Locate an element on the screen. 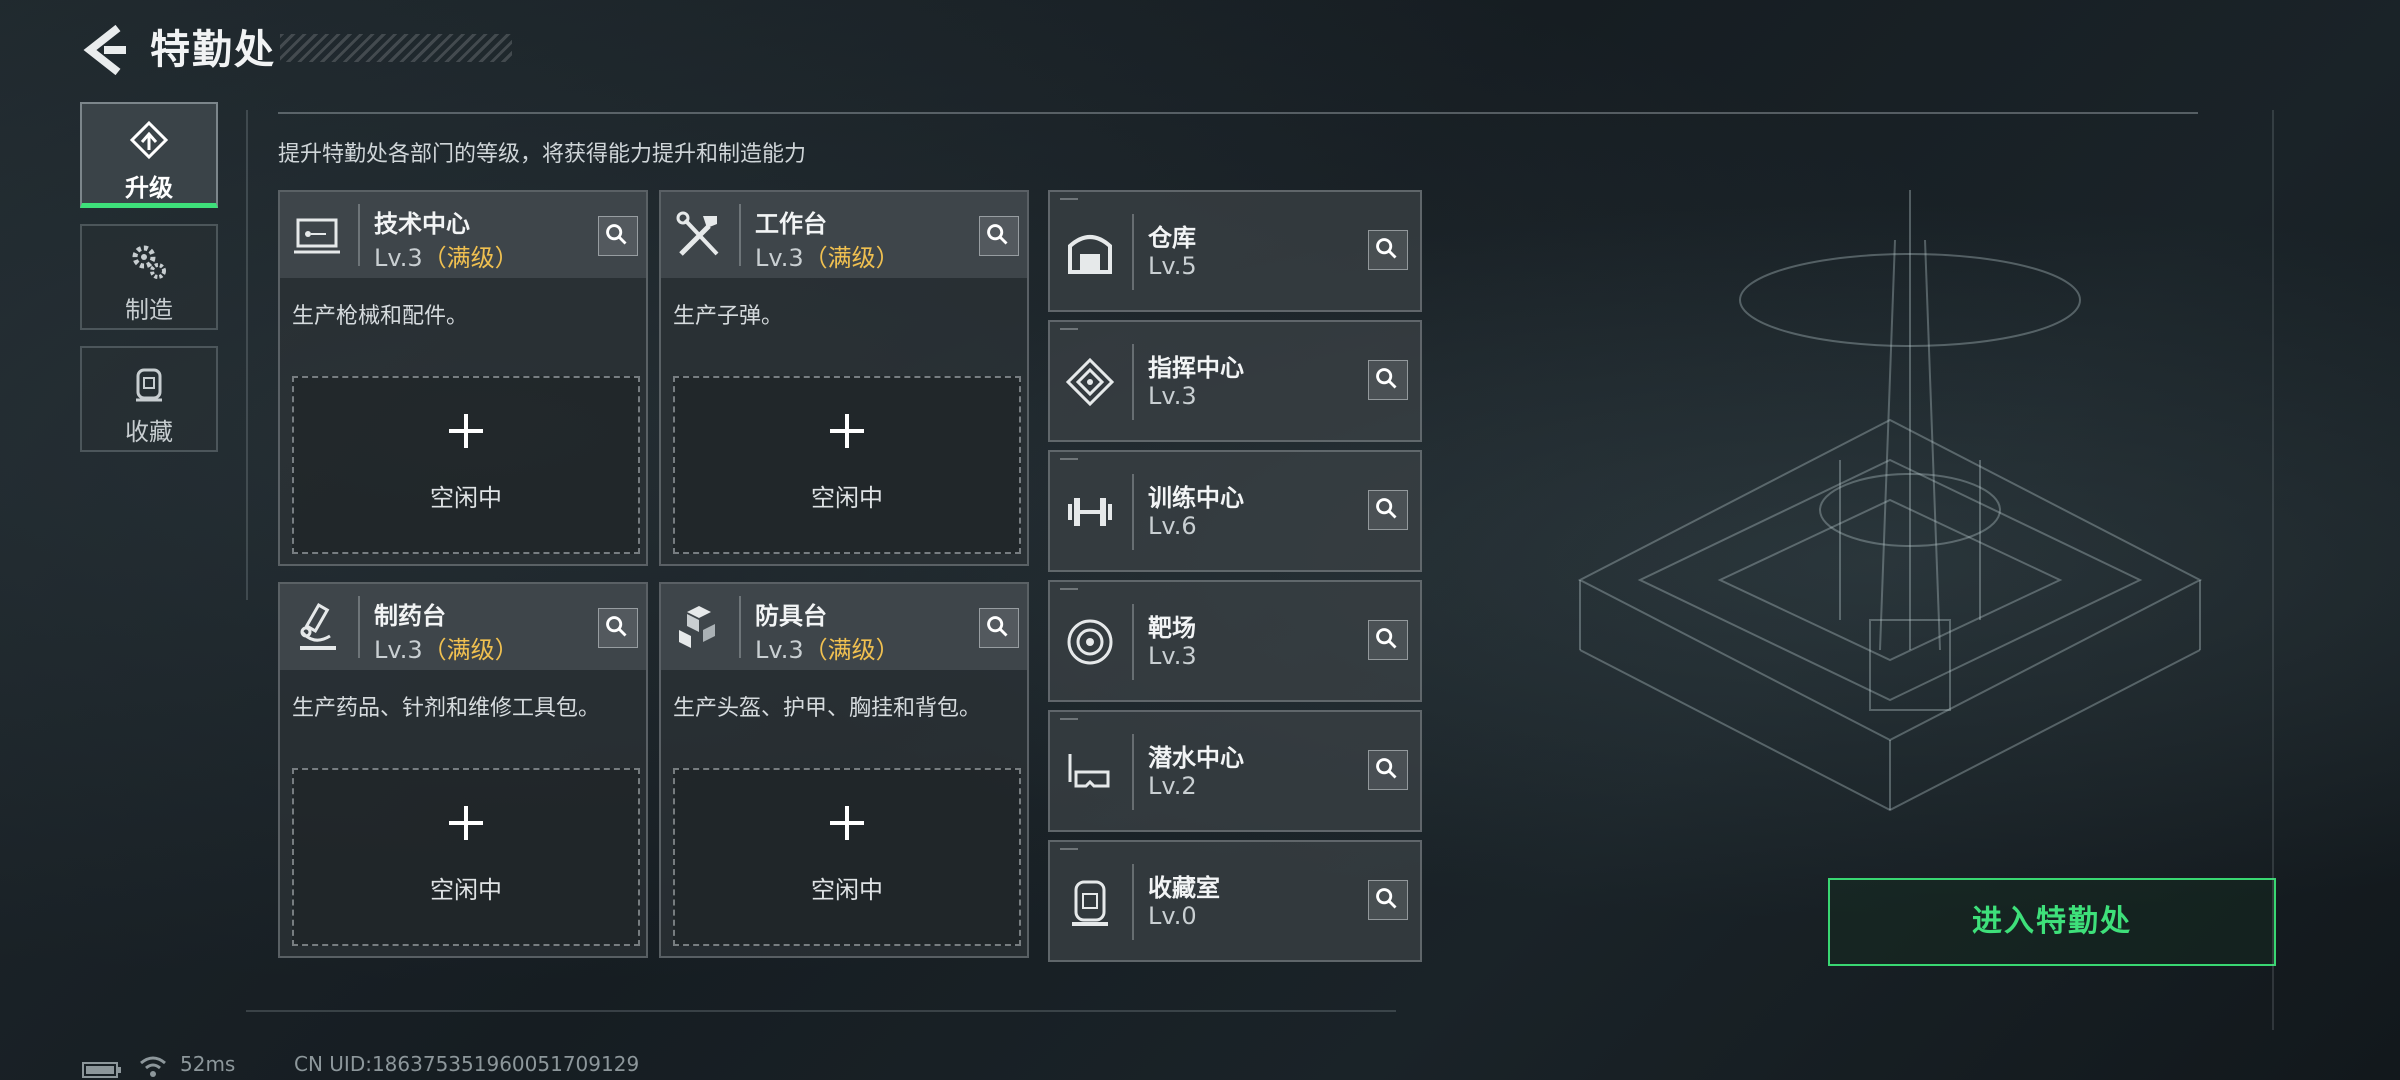 The width and height of the screenshot is (2400, 1080). ping-latency: 52ms is located at coordinates (208, 1064).